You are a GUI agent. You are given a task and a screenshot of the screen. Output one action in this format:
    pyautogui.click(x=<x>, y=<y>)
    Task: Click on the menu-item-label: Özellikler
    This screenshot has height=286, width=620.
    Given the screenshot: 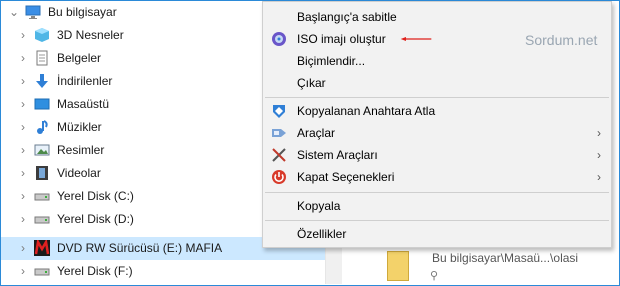 What is the action you would take?
    pyautogui.click(x=322, y=234)
    